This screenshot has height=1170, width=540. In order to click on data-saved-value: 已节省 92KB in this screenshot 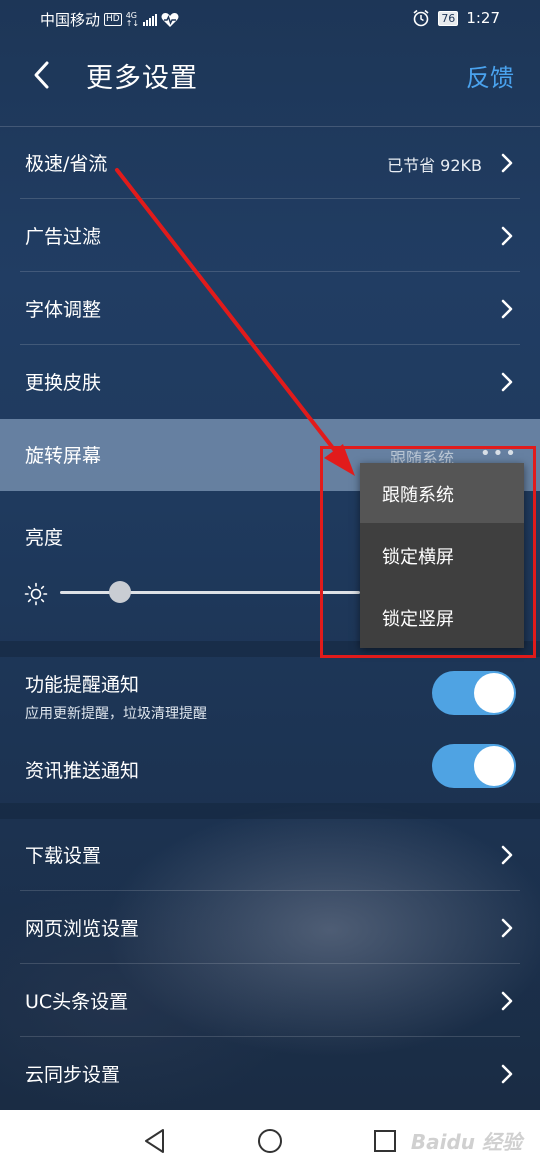, I will do `click(434, 165)`.